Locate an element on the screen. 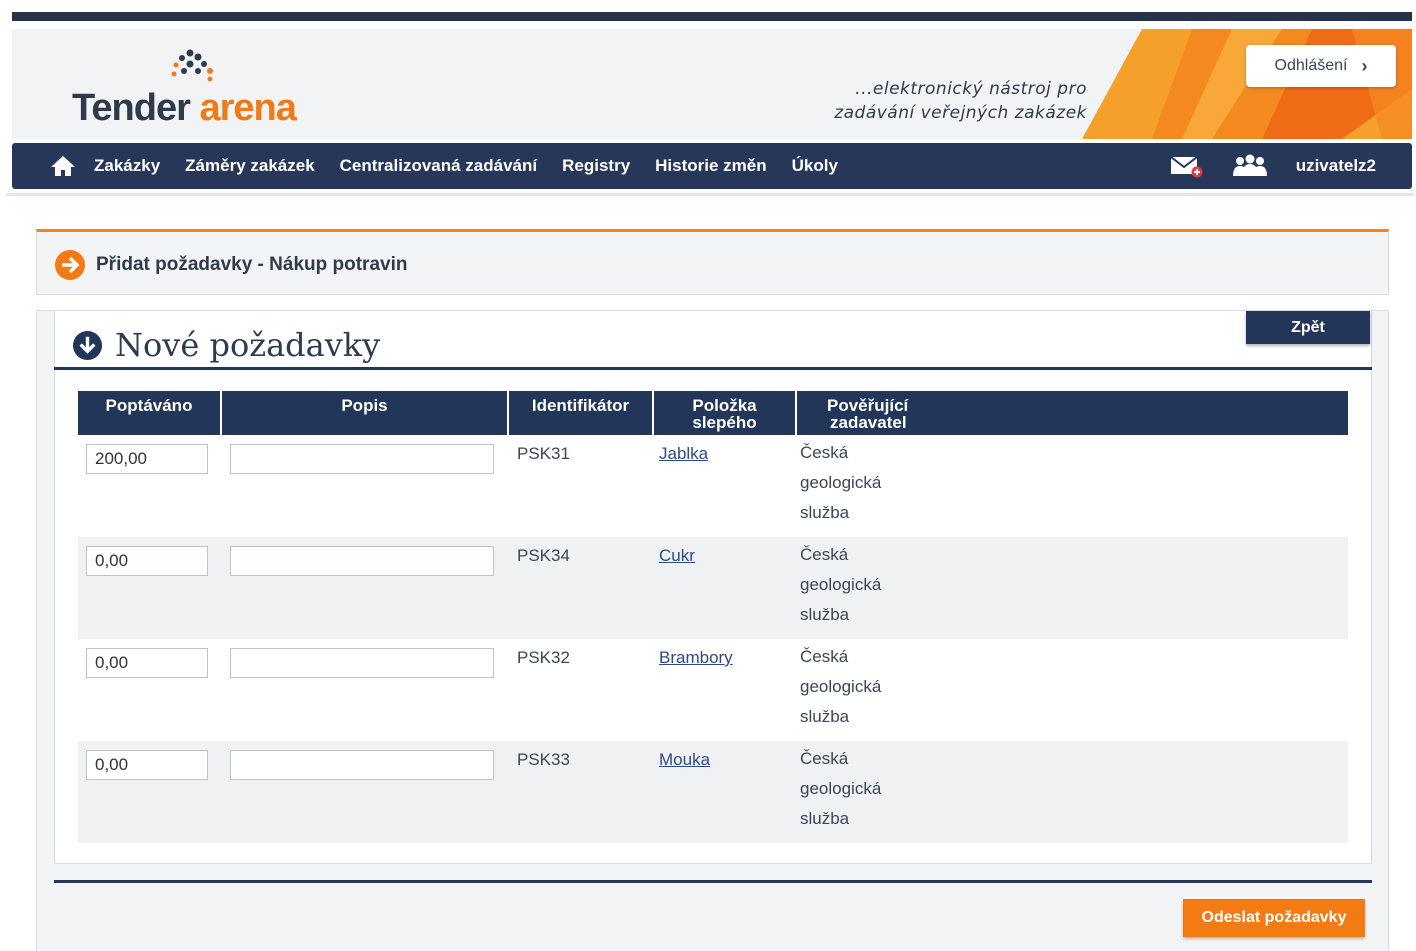  item-link: Mouka is located at coordinates (681, 759).